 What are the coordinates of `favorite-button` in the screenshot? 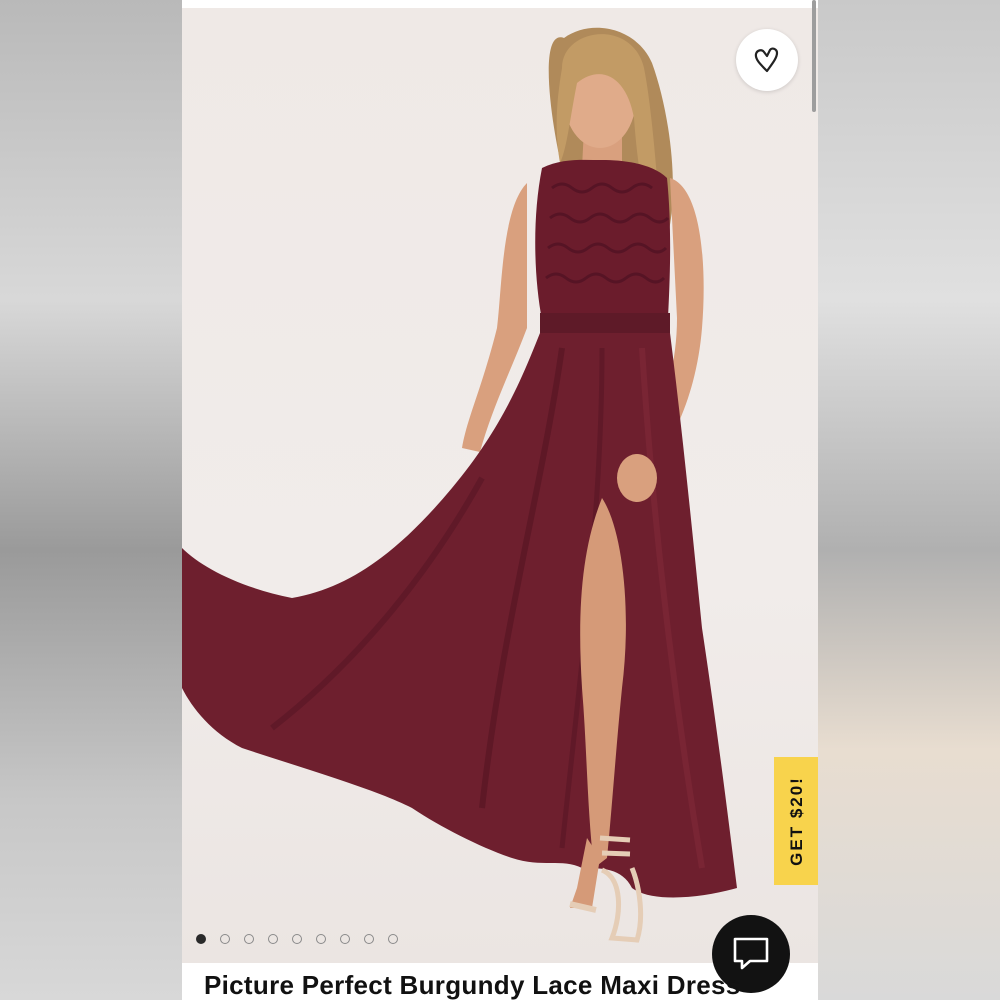 It's located at (767, 60).